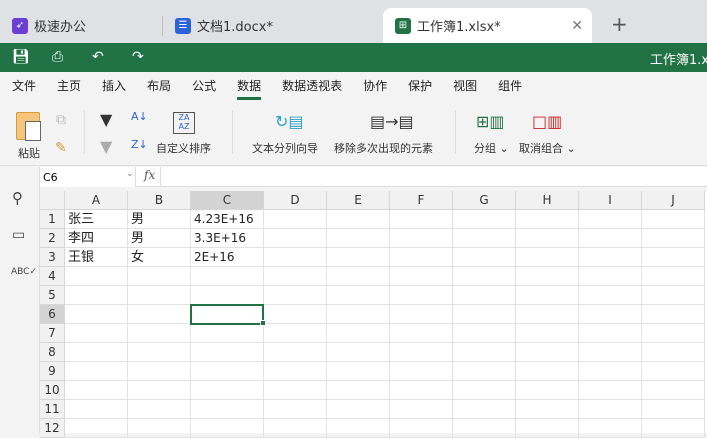 This screenshot has height=438, width=707. I want to click on cell-F7, so click(421, 333).